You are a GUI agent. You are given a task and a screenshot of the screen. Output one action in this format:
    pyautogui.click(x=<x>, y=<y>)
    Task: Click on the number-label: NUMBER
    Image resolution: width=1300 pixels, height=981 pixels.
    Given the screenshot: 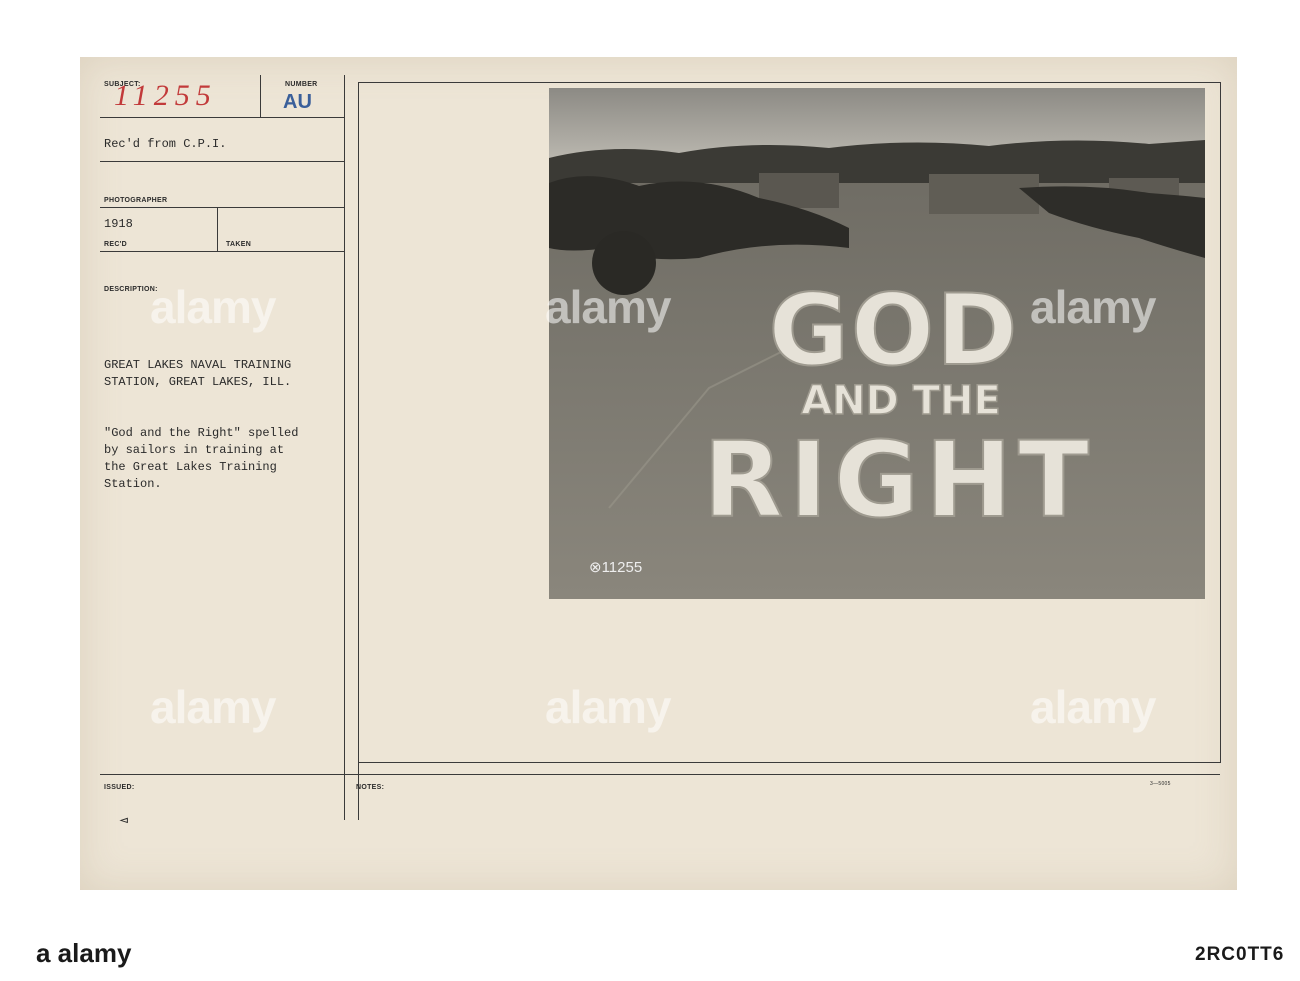 What is the action you would take?
    pyautogui.click(x=301, y=84)
    